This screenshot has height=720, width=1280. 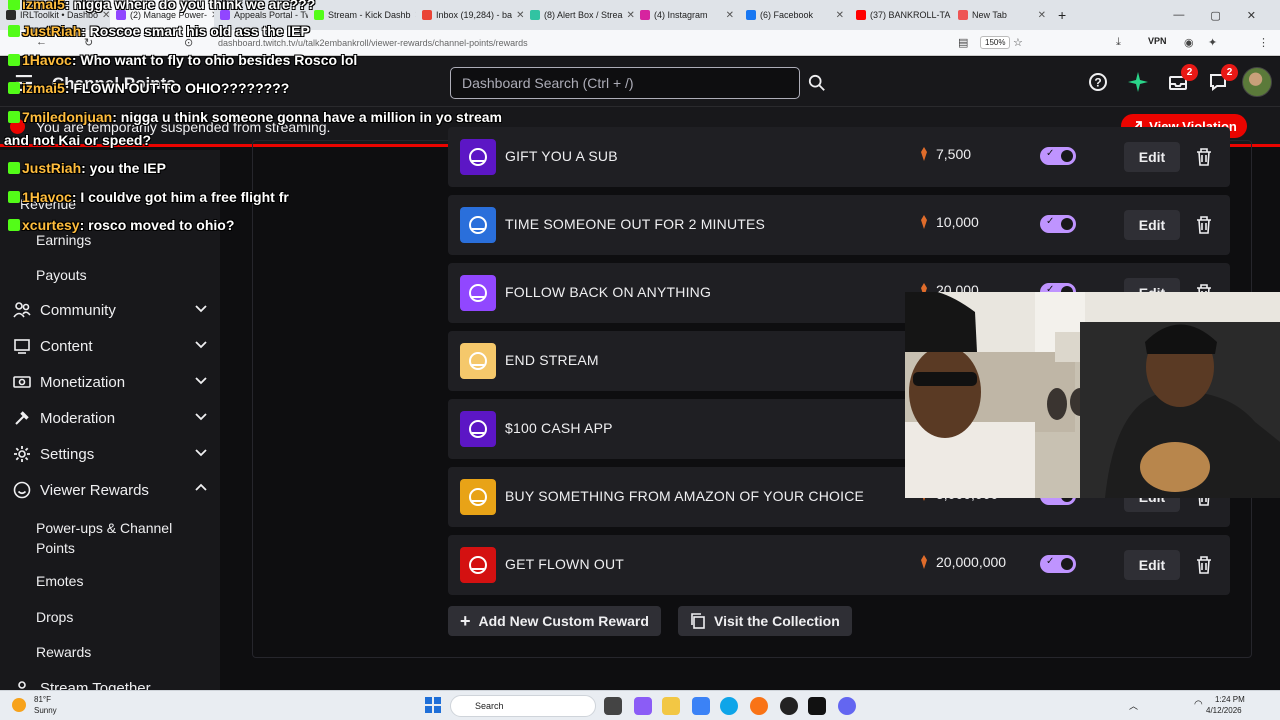 I want to click on whispers-icon: 2, so click(x=1222, y=79).